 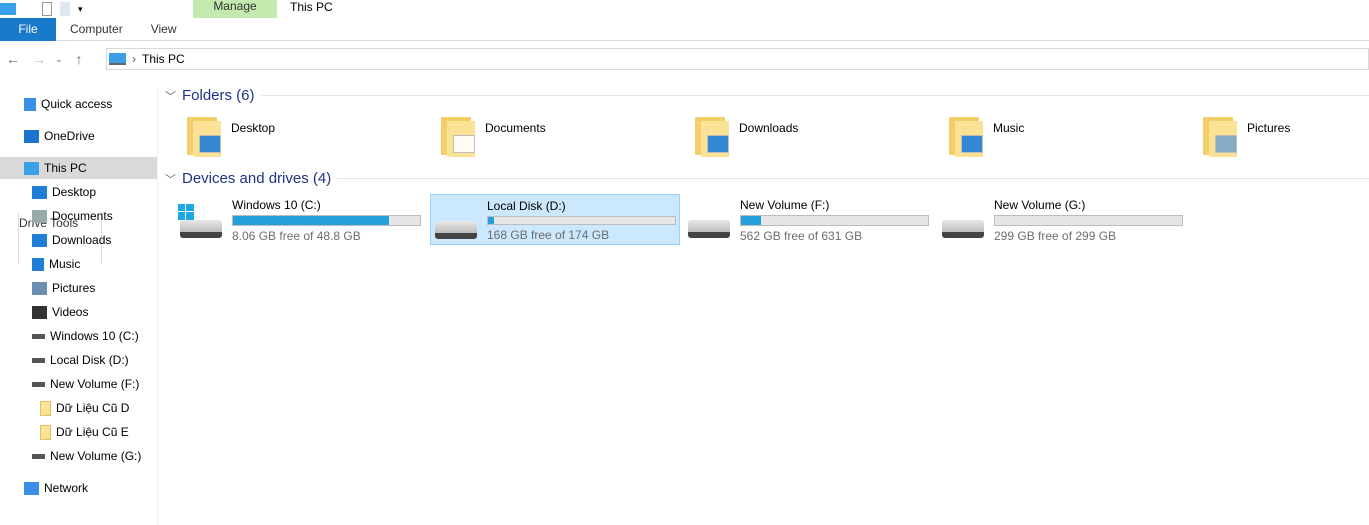 What do you see at coordinates (59, 59) in the screenshot?
I see `recent-locations-button: ⌄` at bounding box center [59, 59].